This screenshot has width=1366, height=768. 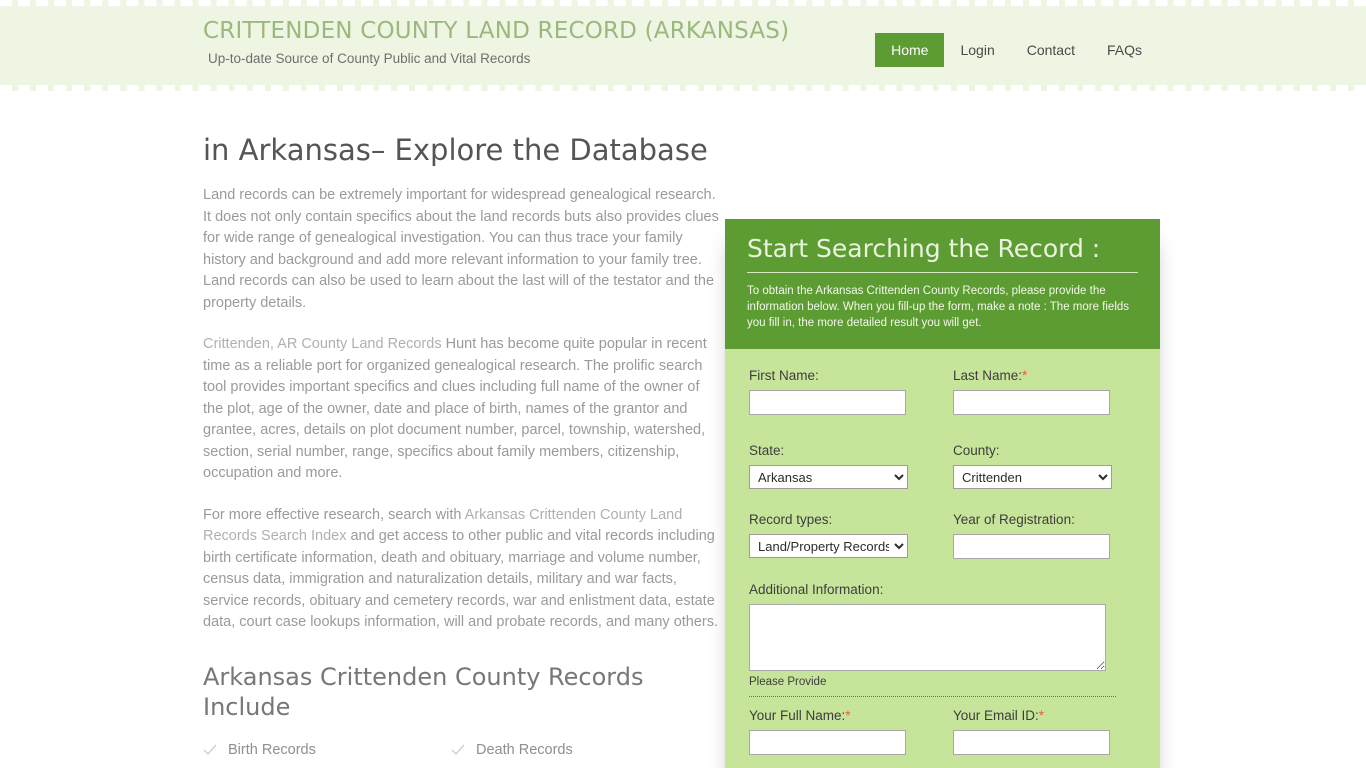 I want to click on additional-info-group: Additional Information: Please Provide, so click(x=942, y=639).